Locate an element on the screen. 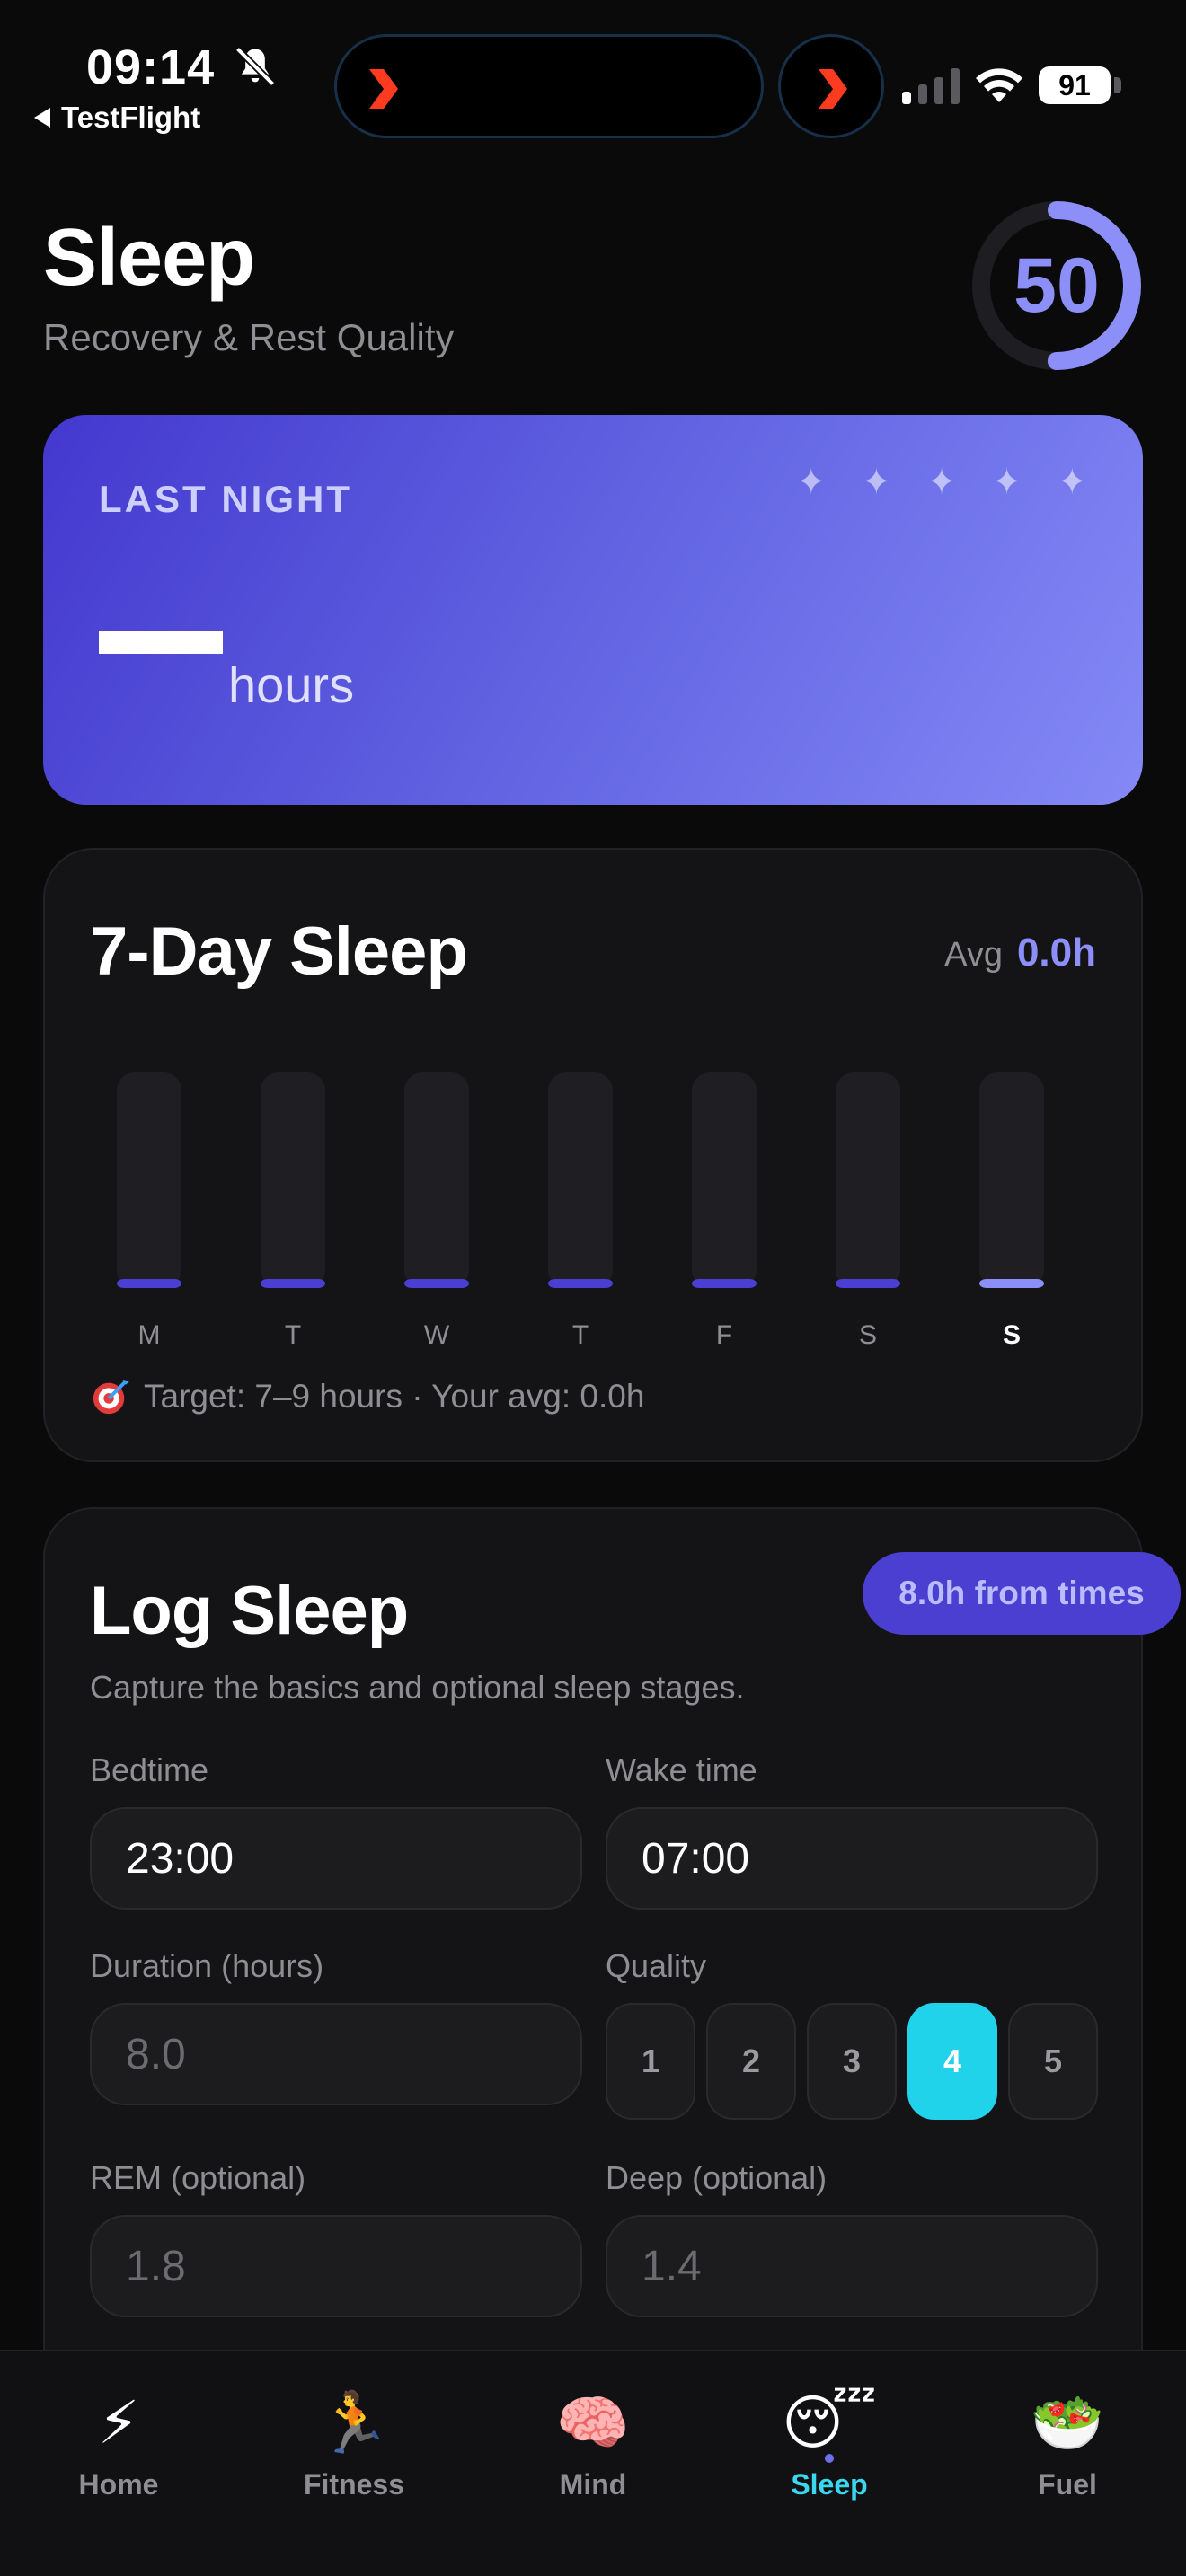 This screenshot has width=1186, height=2576. tab-sleep: 😴 Sleep is located at coordinates (829, 2444).